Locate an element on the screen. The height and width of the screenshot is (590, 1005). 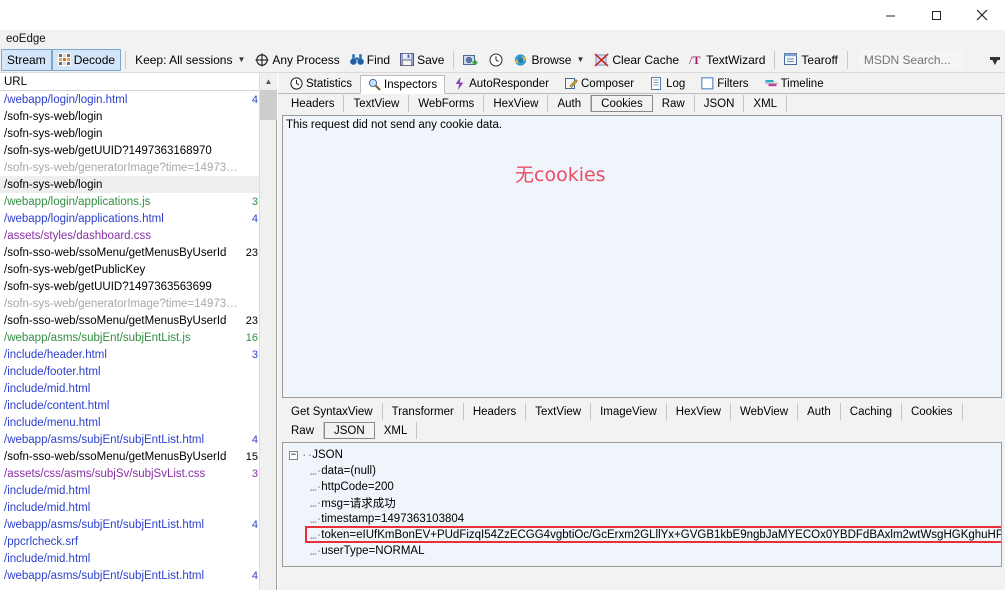
request-tab-webforms: WebForms is located at coordinates (447, 103).